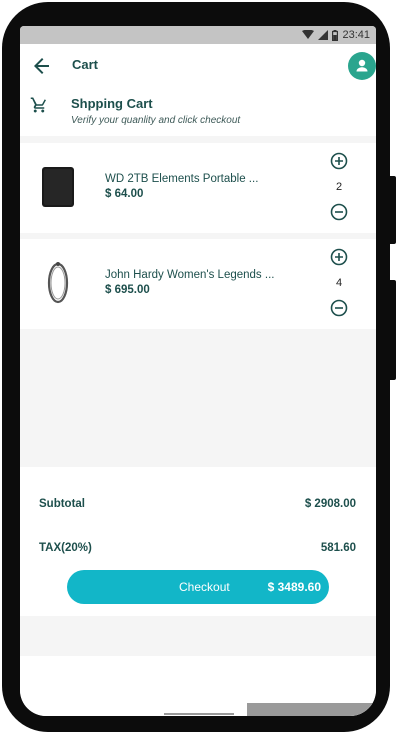 This screenshot has width=400, height=736. I want to click on app-bar: Cart, so click(198, 66).